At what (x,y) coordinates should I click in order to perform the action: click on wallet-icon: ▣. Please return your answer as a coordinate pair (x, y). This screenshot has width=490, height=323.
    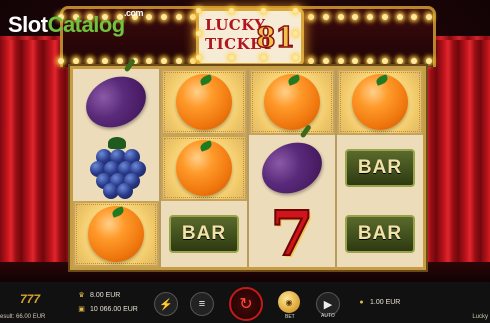
    Looking at the image, I should click on (81, 309).